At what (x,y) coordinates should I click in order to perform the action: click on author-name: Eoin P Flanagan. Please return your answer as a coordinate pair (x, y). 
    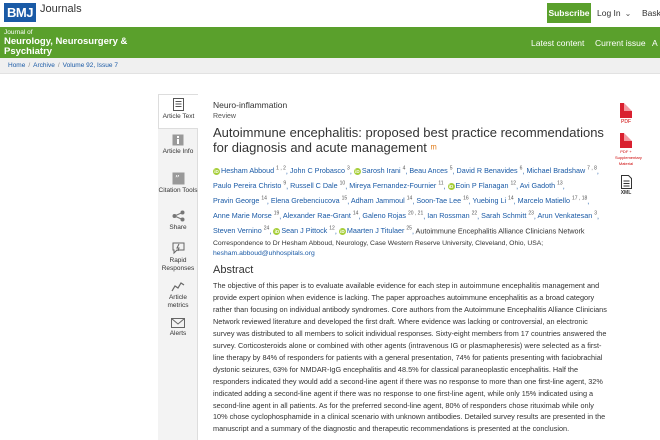
    Looking at the image, I should click on (482, 186).